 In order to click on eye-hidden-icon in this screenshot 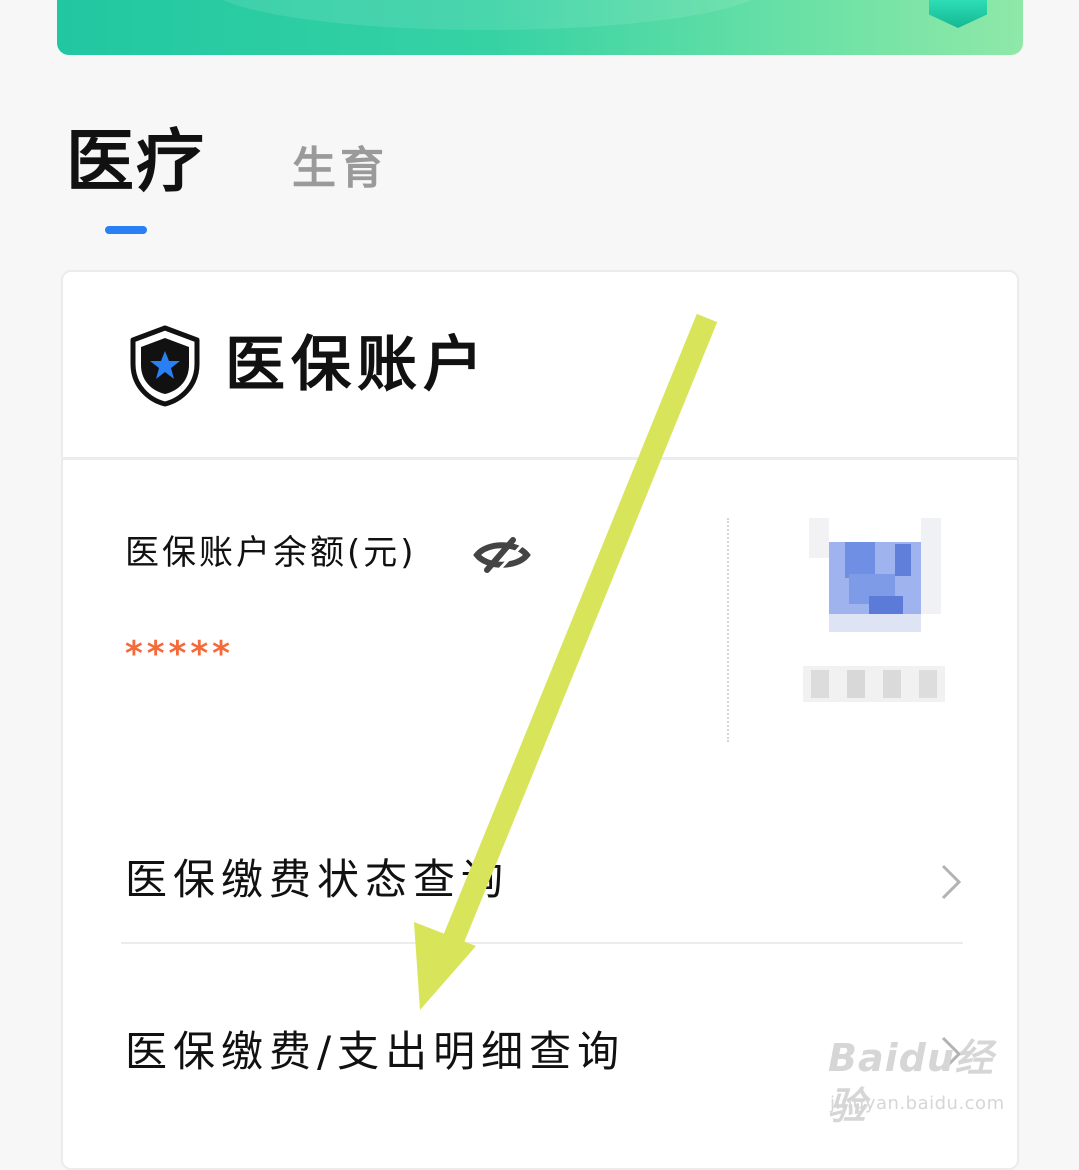, I will do `click(502, 555)`.